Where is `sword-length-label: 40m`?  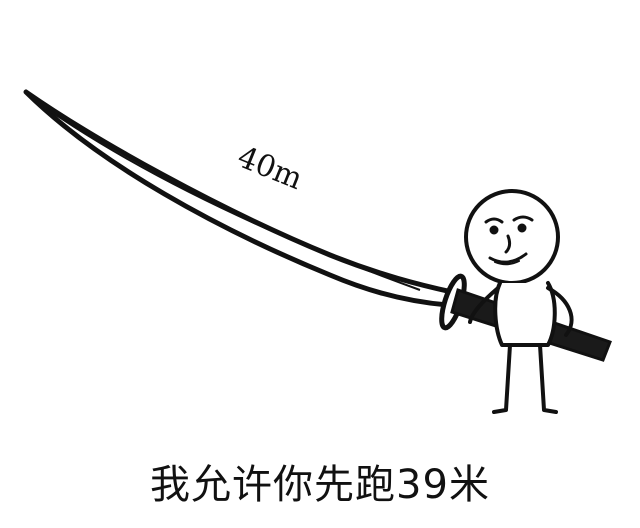 sword-length-label: 40m is located at coordinates (269, 168).